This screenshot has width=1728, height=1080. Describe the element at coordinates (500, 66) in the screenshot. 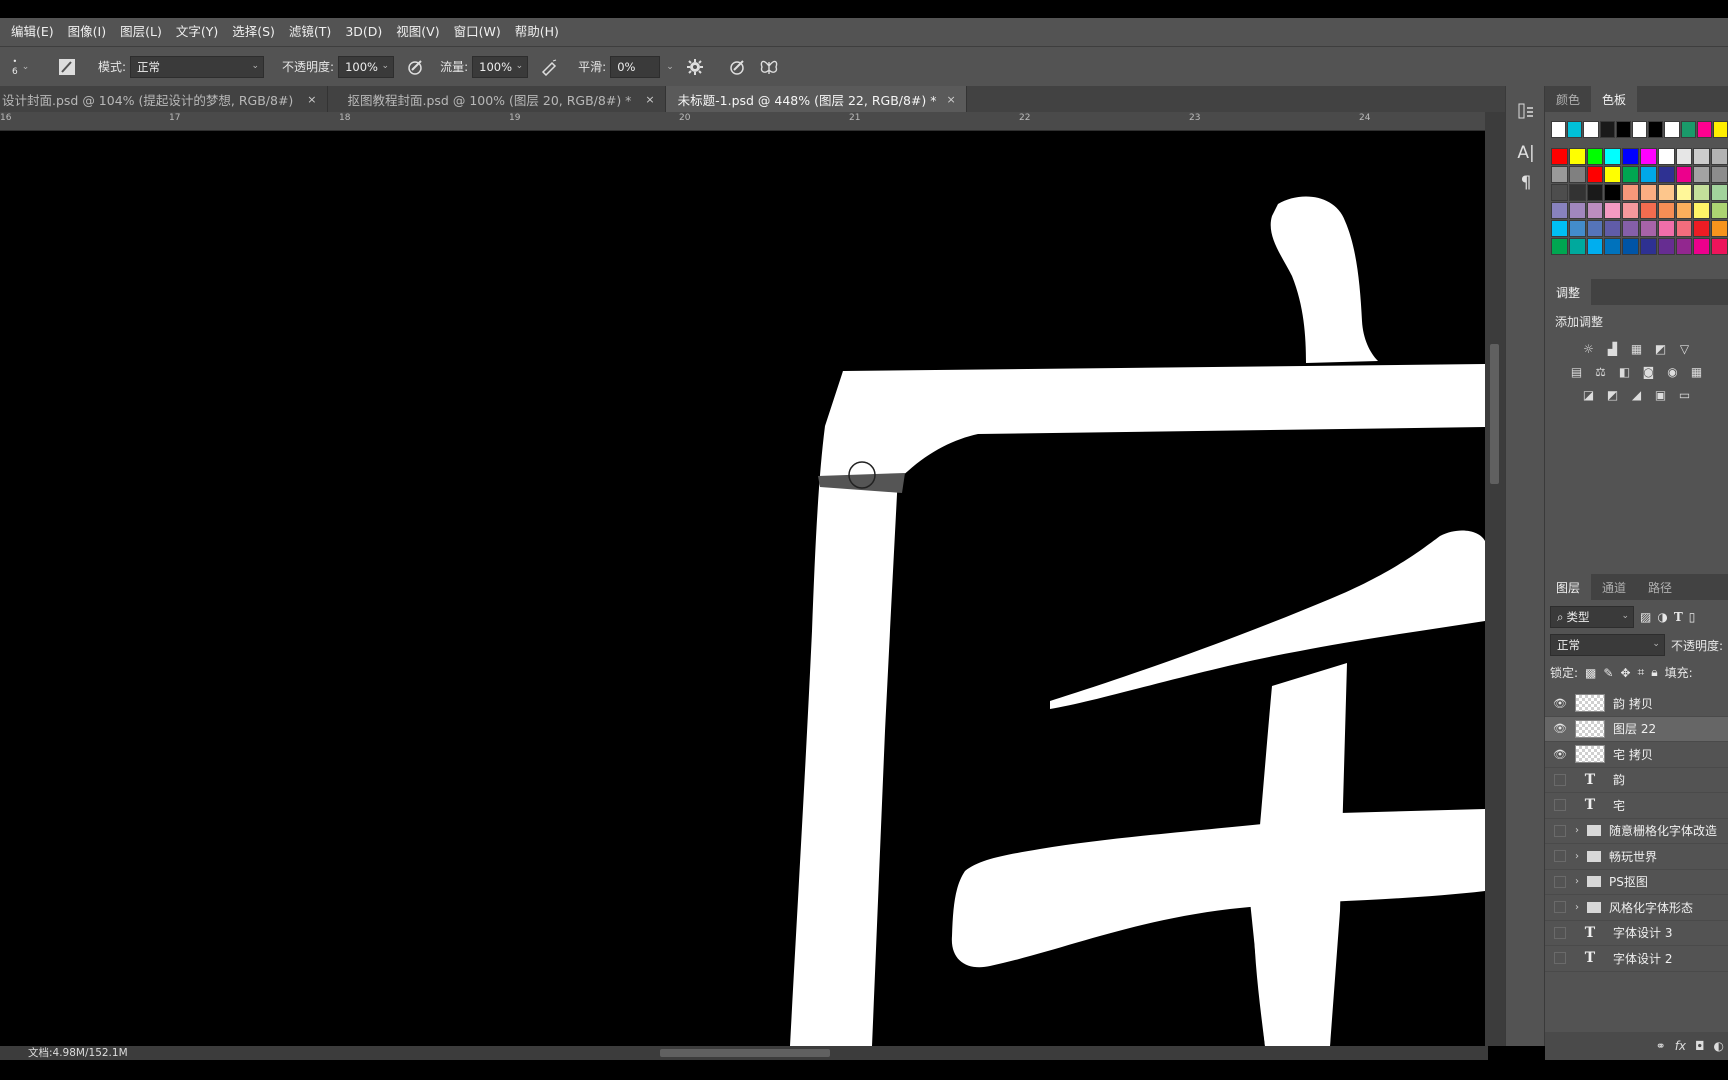

I see `flow-input: 100% ⌄` at that location.